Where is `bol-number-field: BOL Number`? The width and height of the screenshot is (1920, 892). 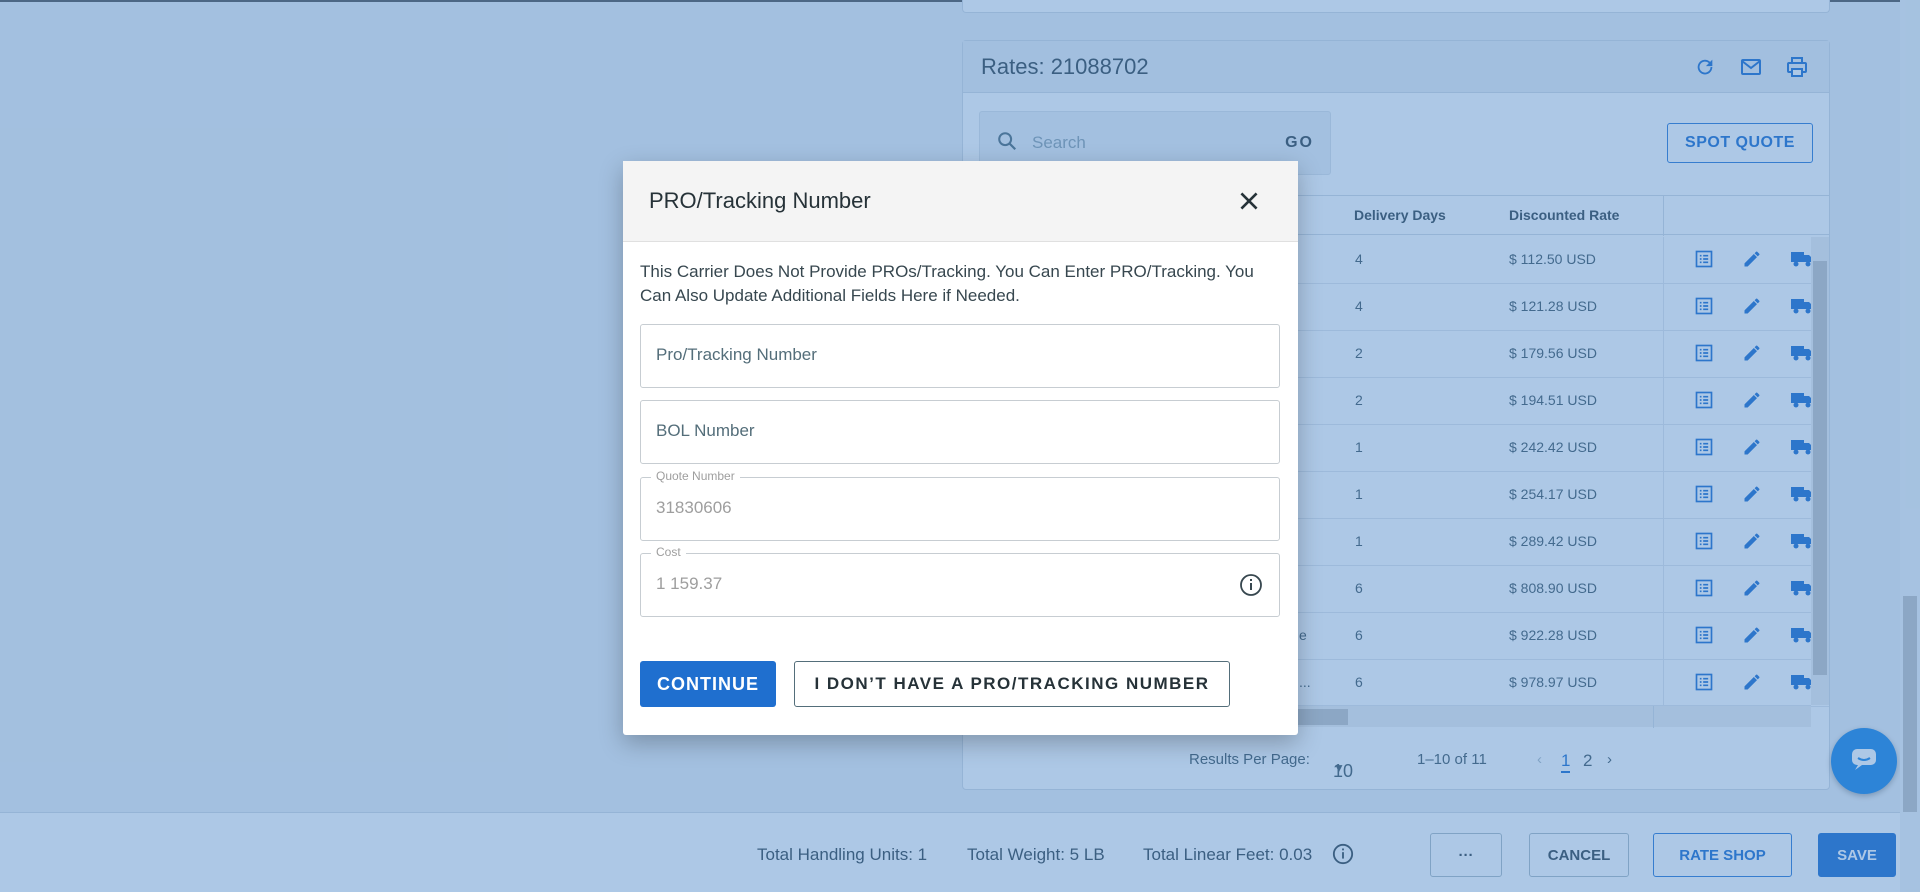
bol-number-field: BOL Number is located at coordinates (960, 432).